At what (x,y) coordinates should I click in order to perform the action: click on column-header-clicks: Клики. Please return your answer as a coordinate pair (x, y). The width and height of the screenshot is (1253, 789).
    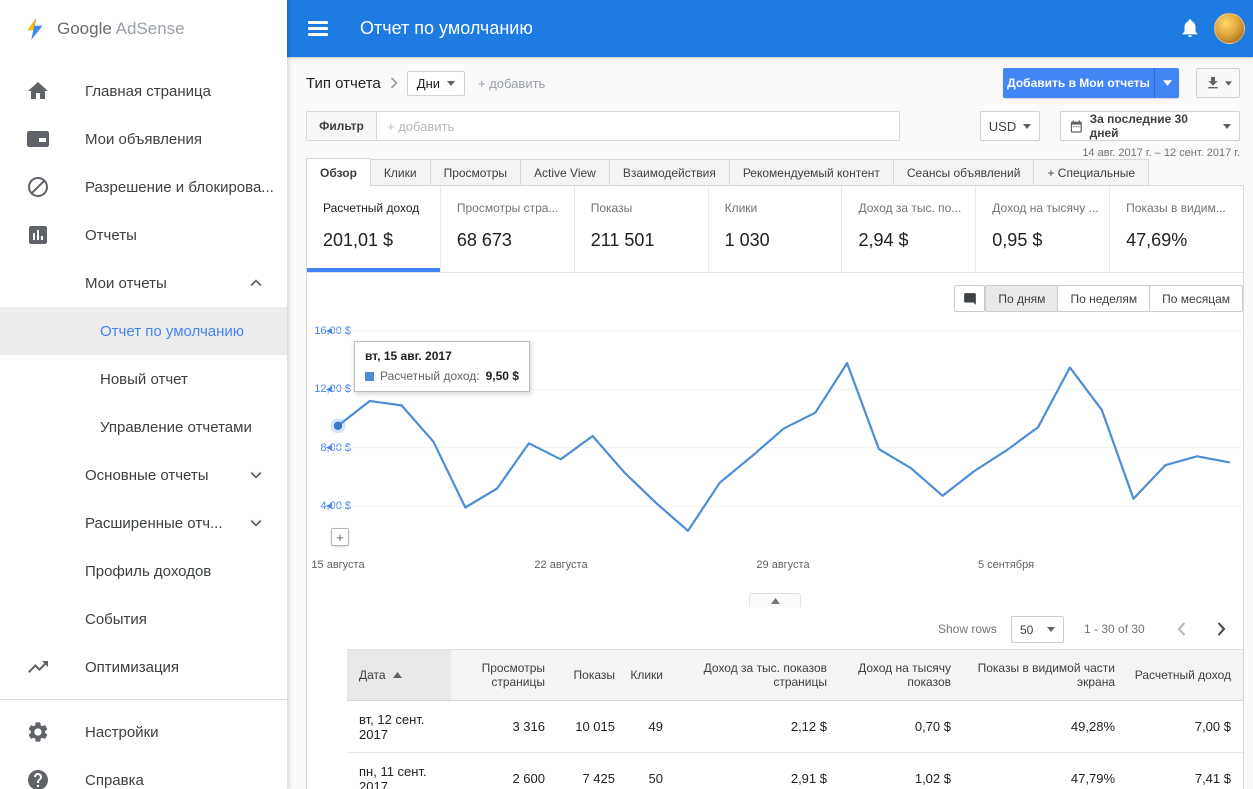
    Looking at the image, I should click on (651, 675).